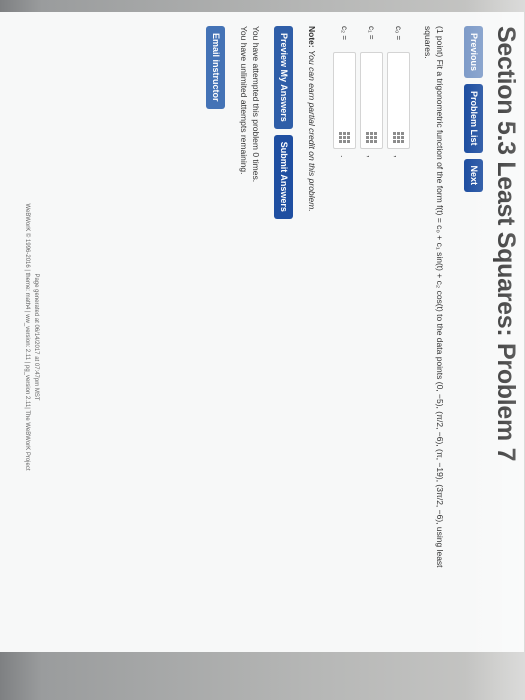  I want to click on answer-row-c1: c₁ = ,, so click(371, 337).